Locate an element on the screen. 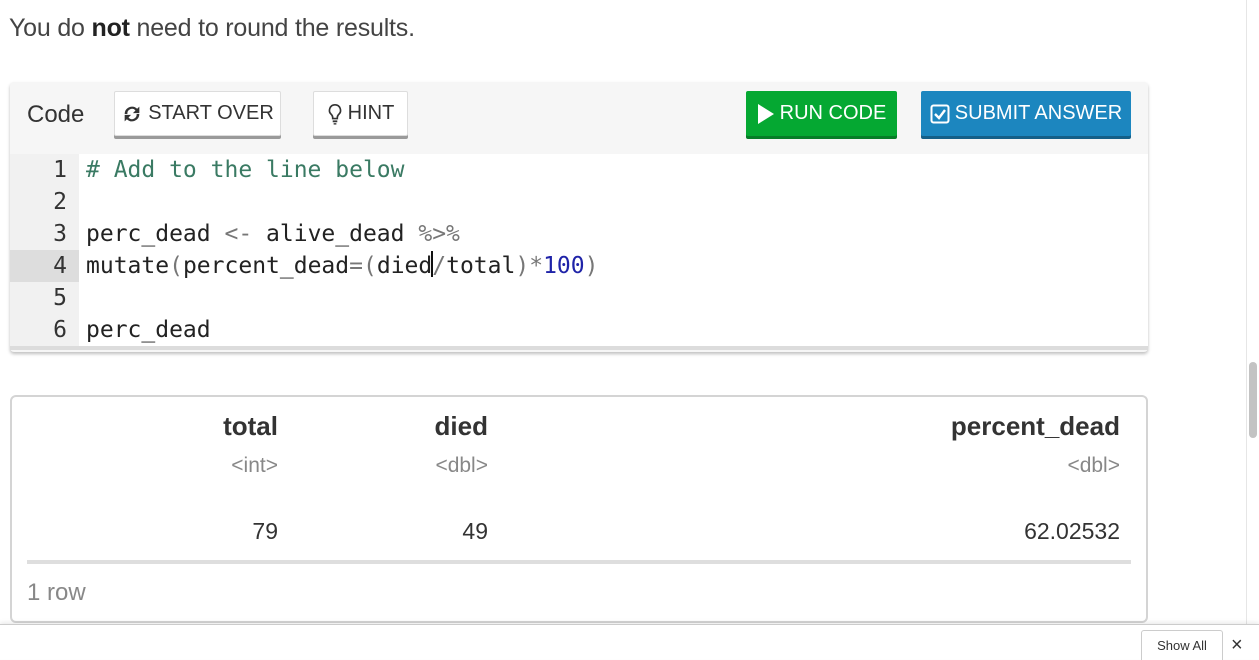  line-number: 2 is located at coordinates (60, 202).